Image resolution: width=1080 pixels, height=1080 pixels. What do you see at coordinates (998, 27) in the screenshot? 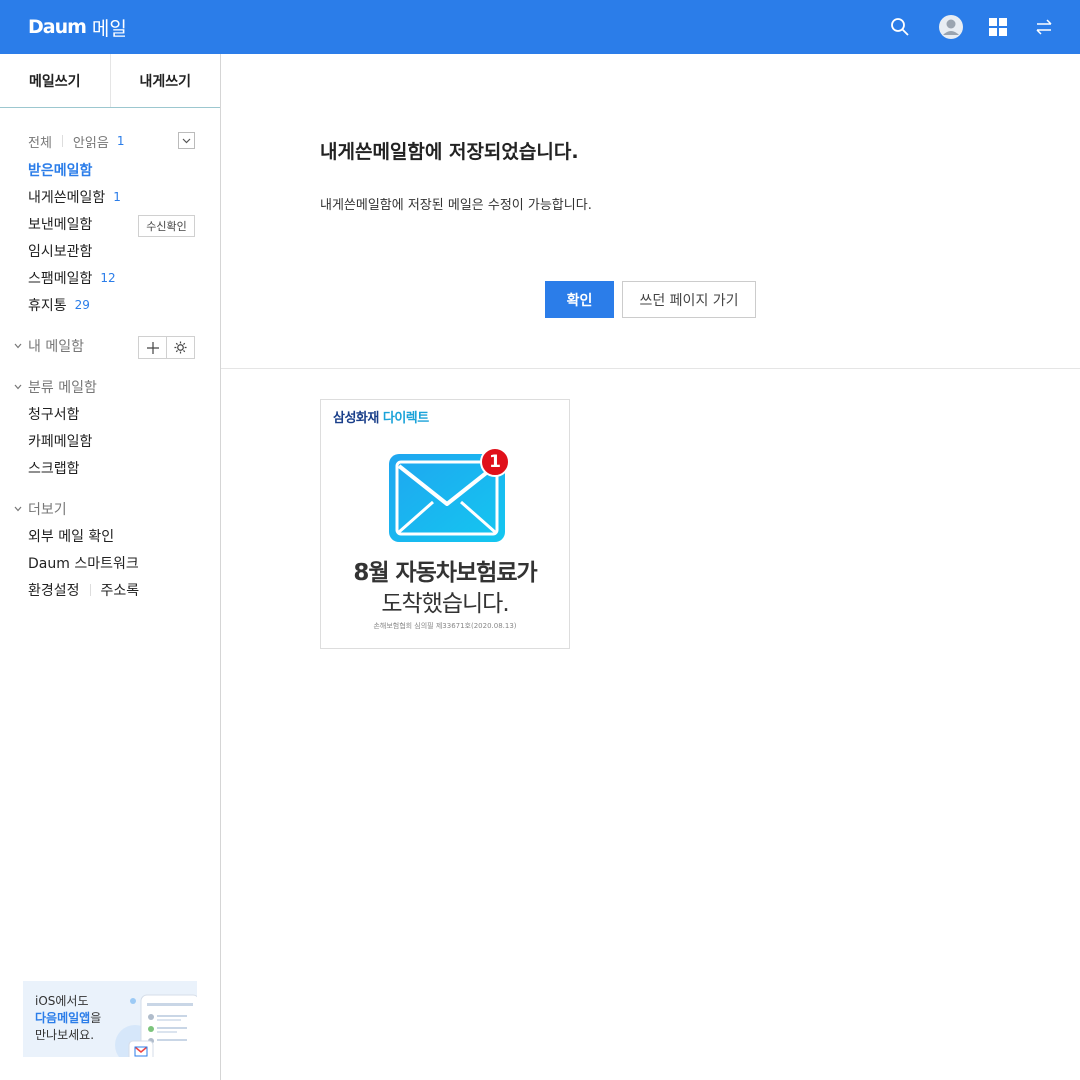
I see `apps-grid-icon` at bounding box center [998, 27].